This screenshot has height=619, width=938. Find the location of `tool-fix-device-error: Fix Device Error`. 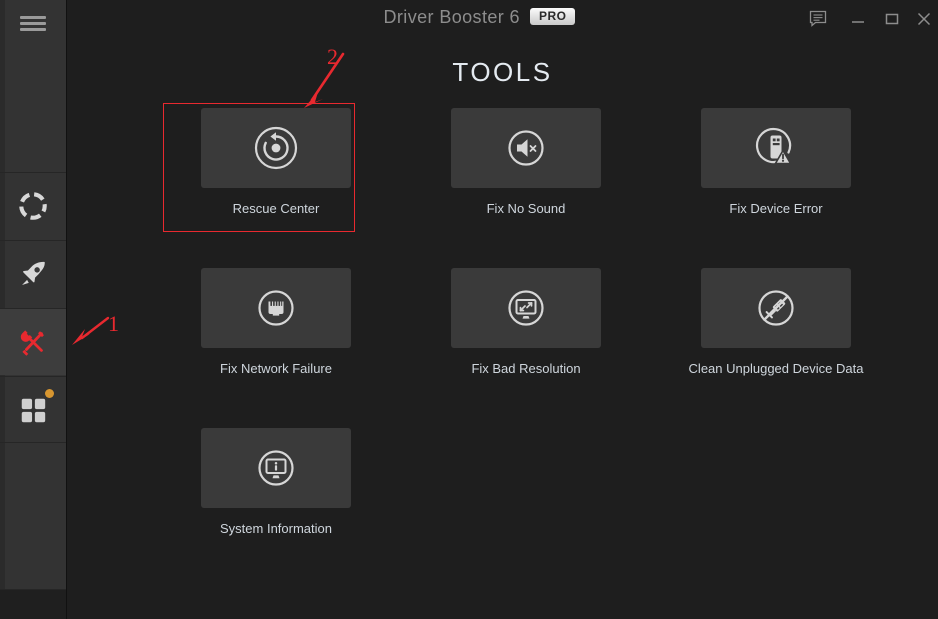

tool-fix-device-error: Fix Device Error is located at coordinates (776, 162).